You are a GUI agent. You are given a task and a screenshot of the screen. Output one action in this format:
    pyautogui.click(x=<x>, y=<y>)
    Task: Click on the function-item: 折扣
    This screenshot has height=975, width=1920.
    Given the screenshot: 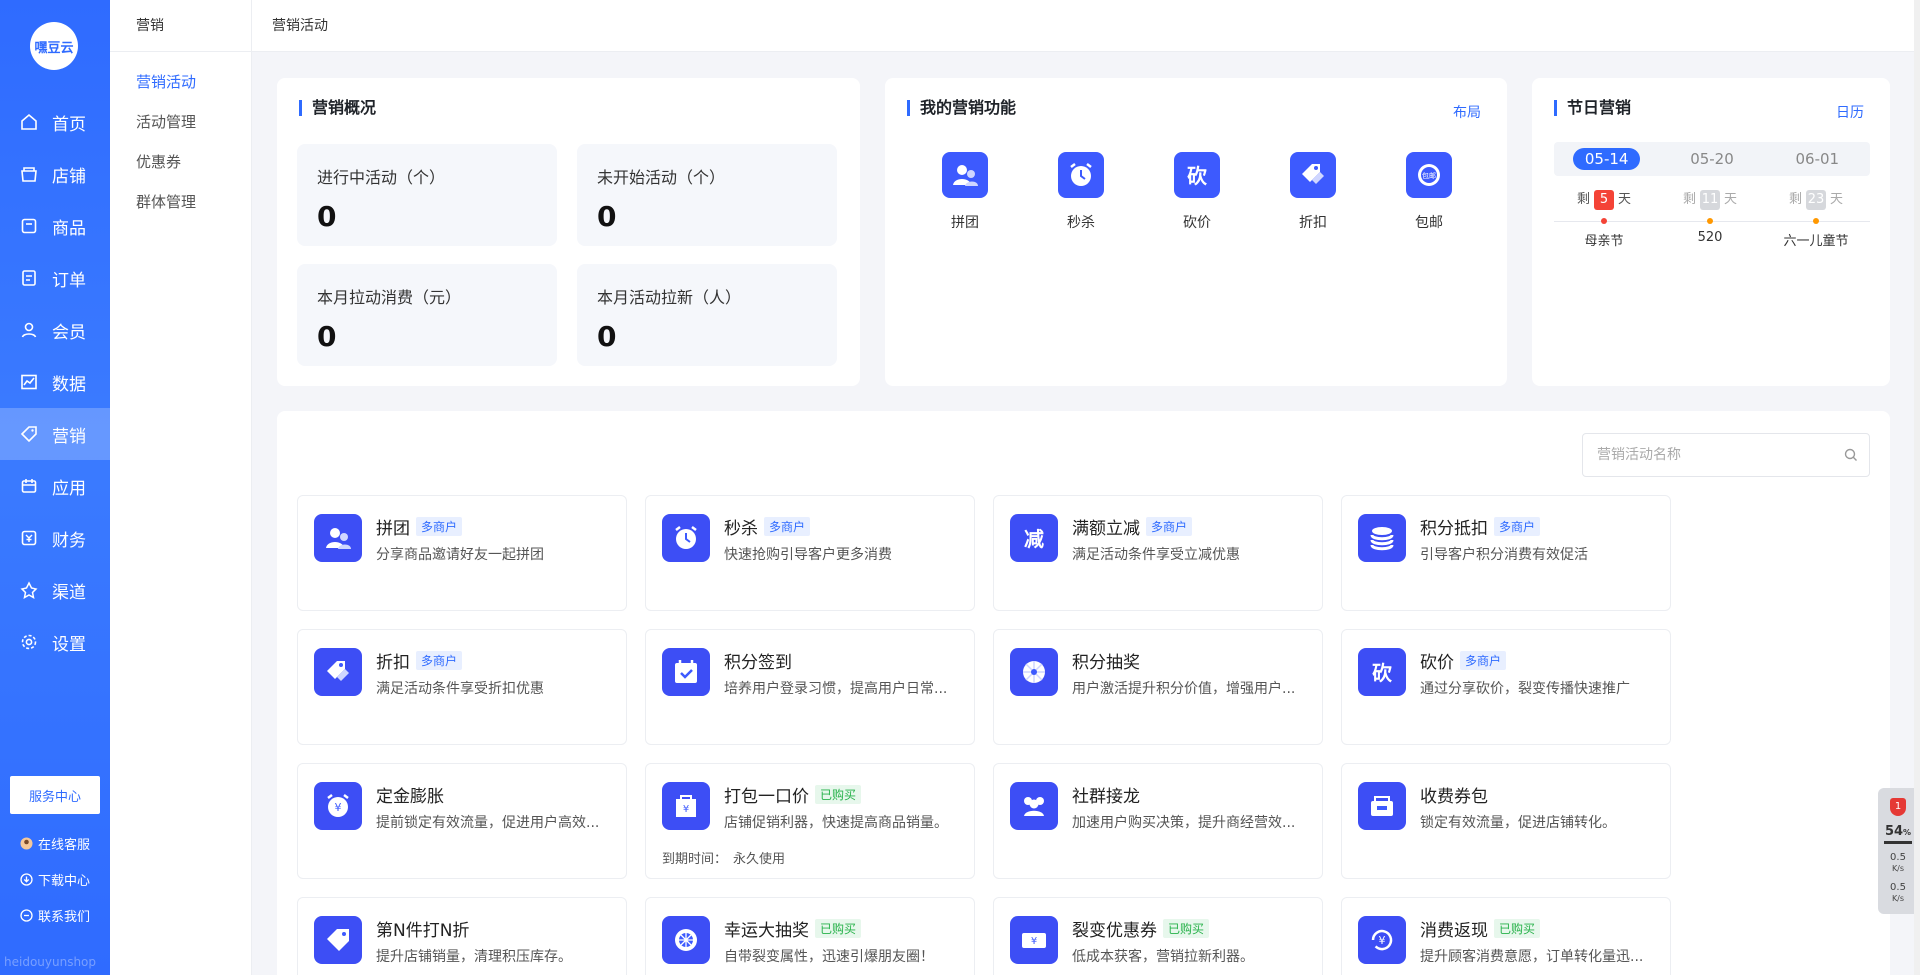 What is the action you would take?
    pyautogui.click(x=1313, y=192)
    